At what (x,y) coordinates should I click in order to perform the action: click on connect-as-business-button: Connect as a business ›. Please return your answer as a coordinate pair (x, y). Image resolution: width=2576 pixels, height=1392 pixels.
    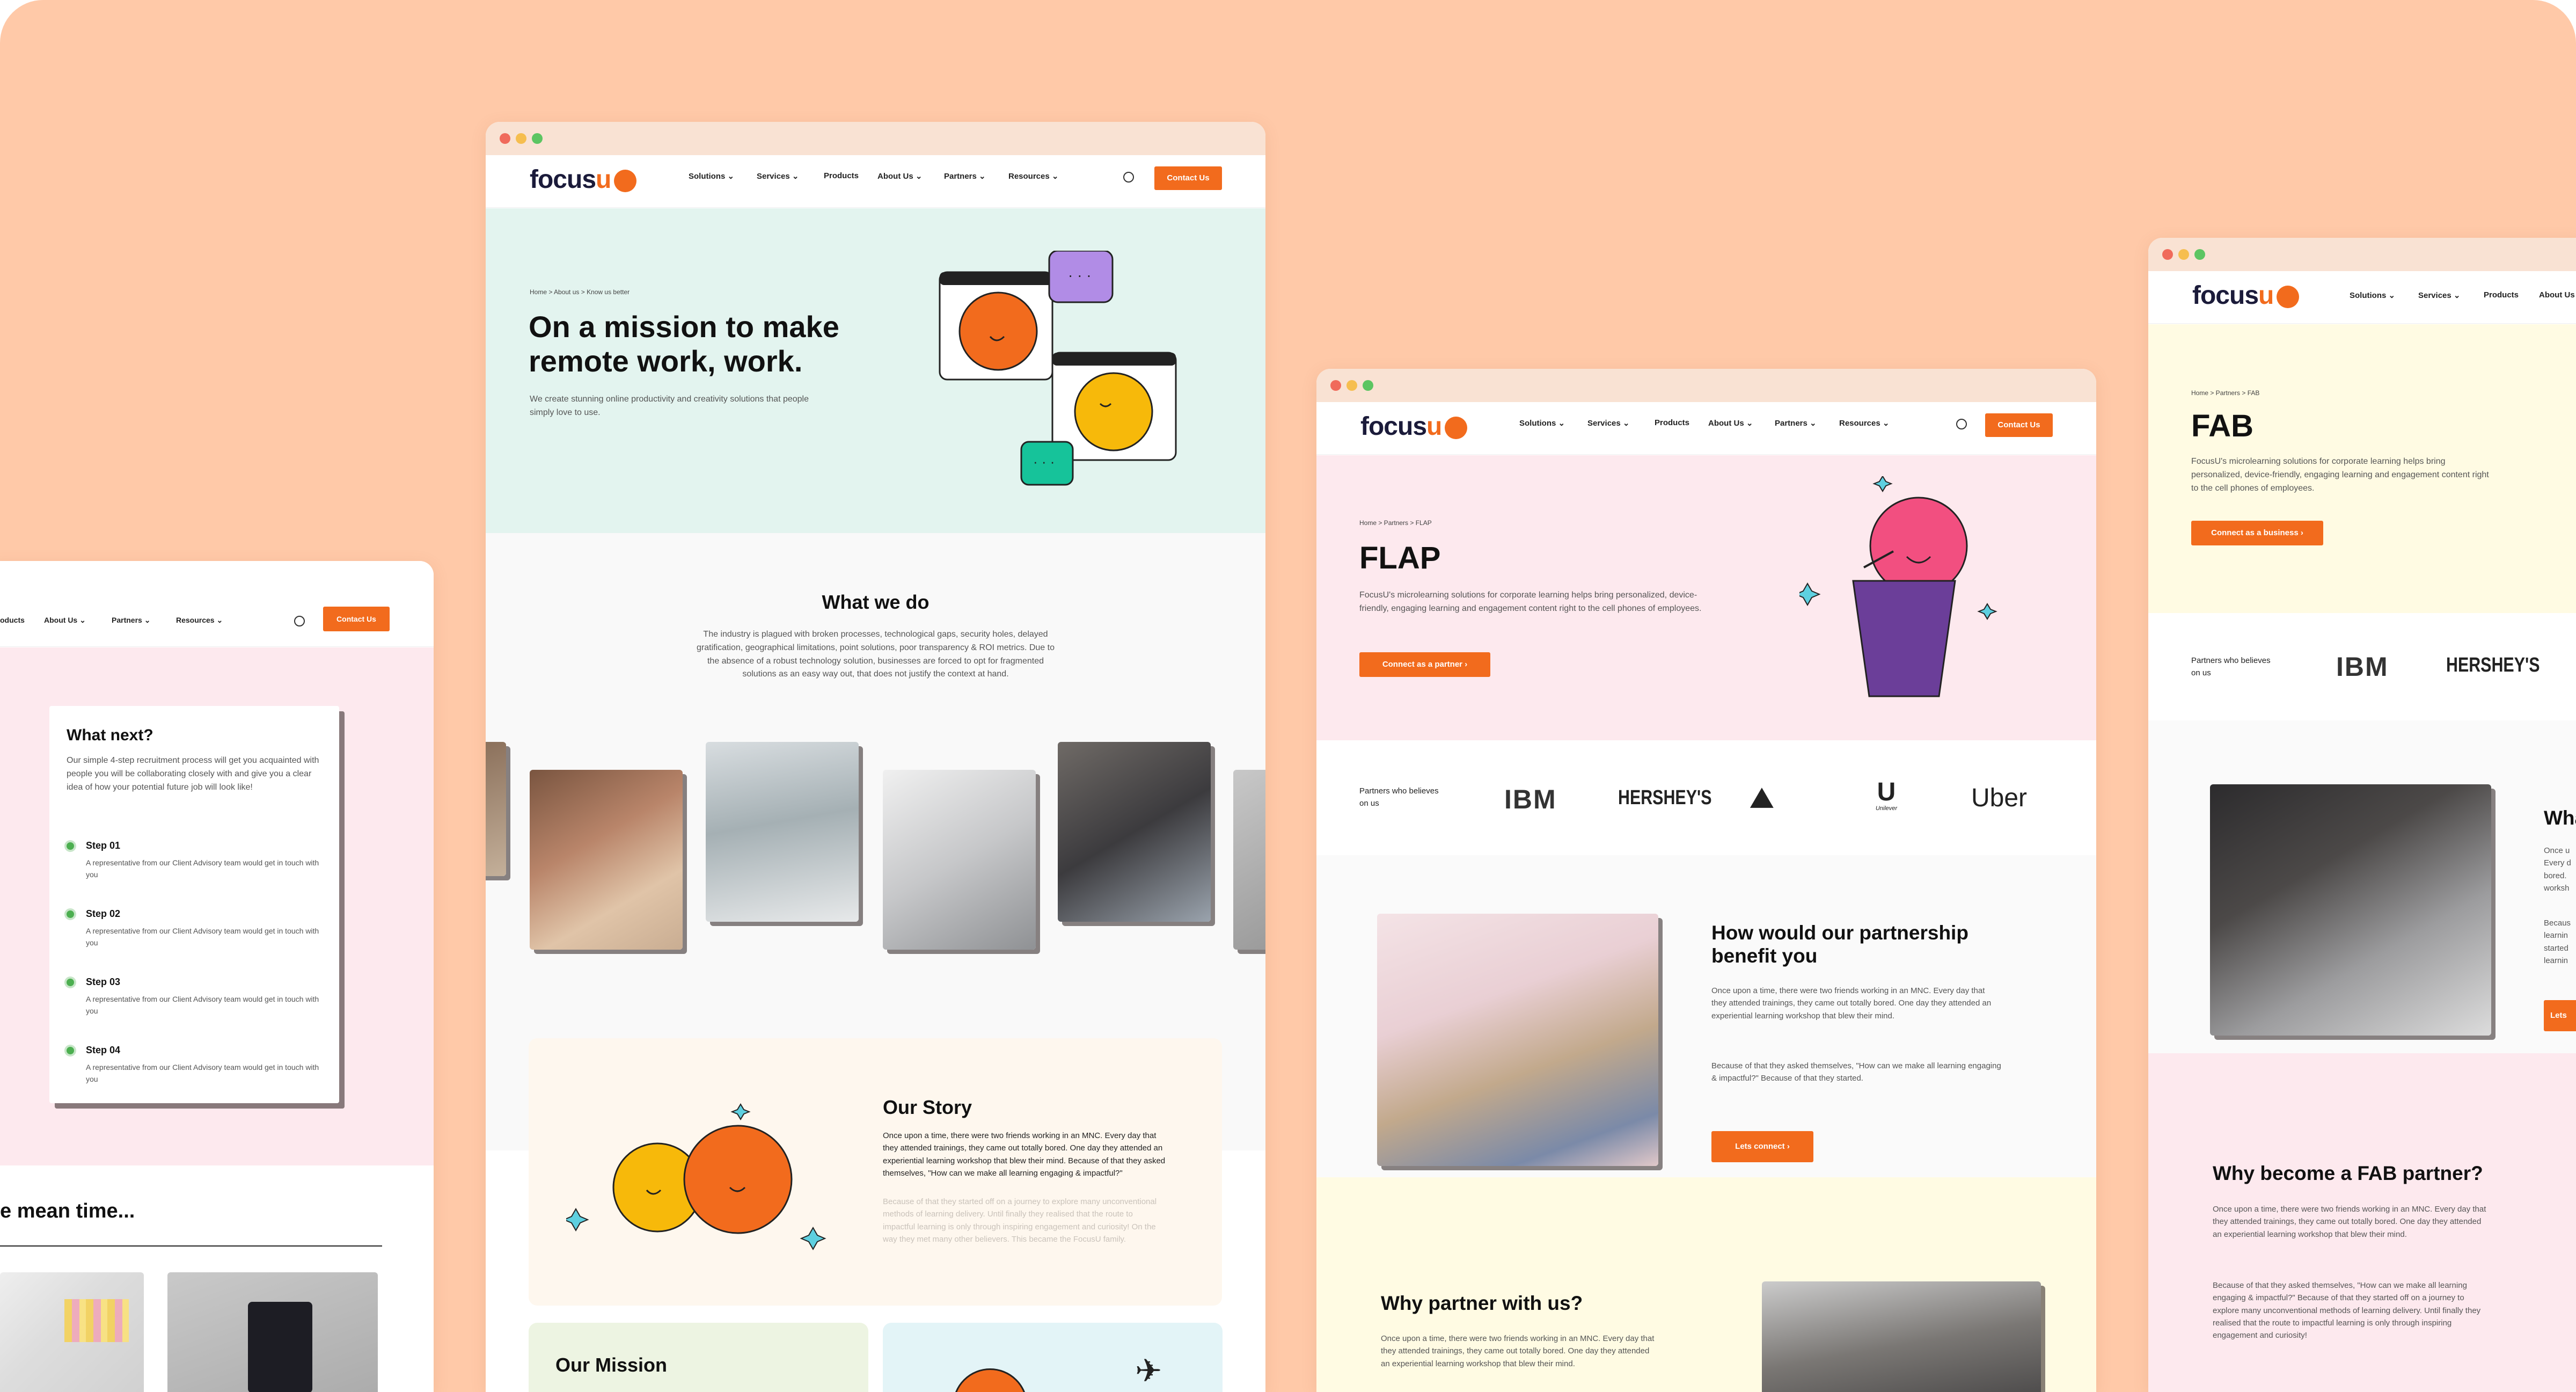
    Looking at the image, I should click on (2257, 533).